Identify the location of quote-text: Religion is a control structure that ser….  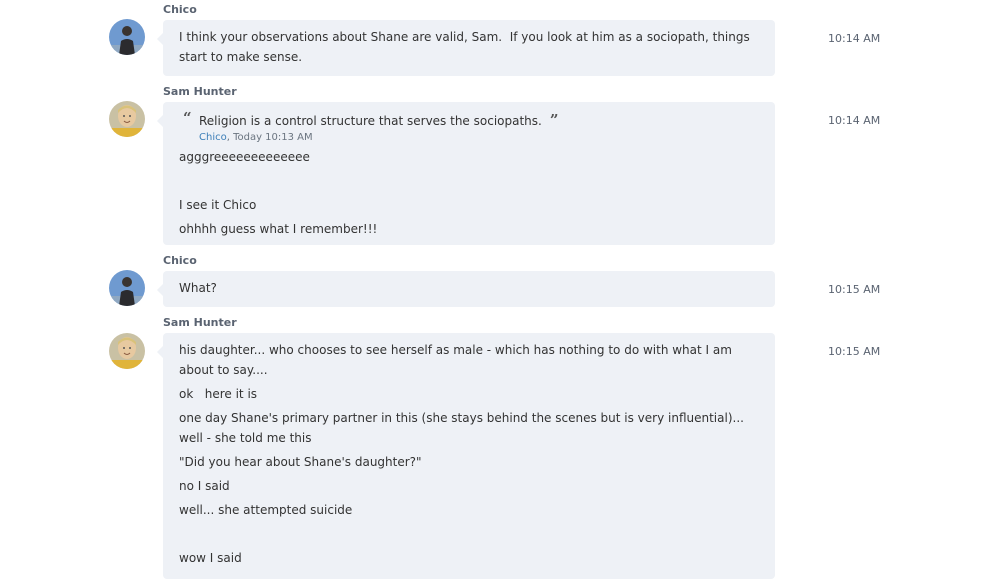
(370, 121).